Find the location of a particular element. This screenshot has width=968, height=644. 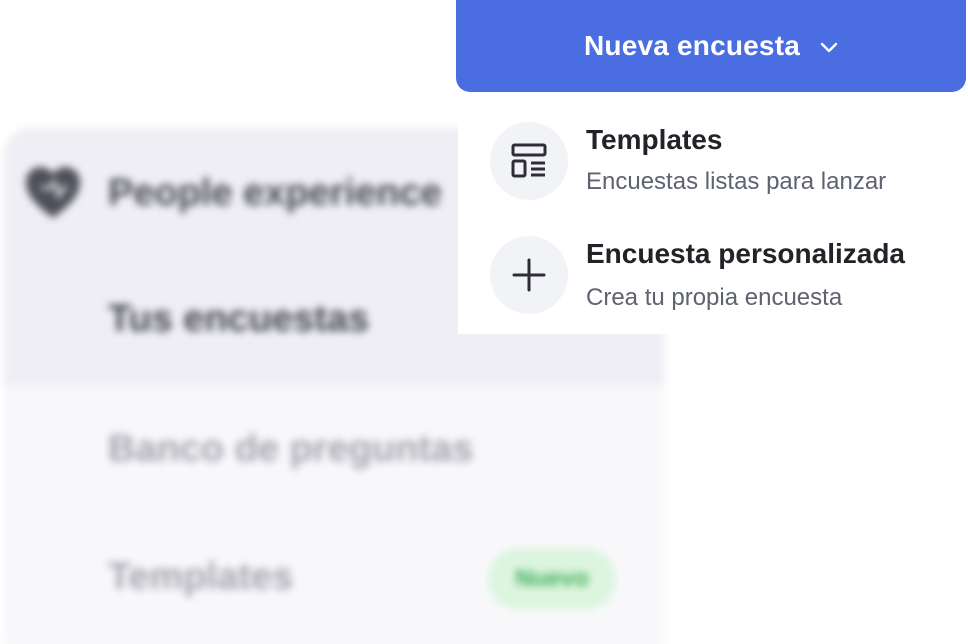

template-layout-icon is located at coordinates (529, 161).